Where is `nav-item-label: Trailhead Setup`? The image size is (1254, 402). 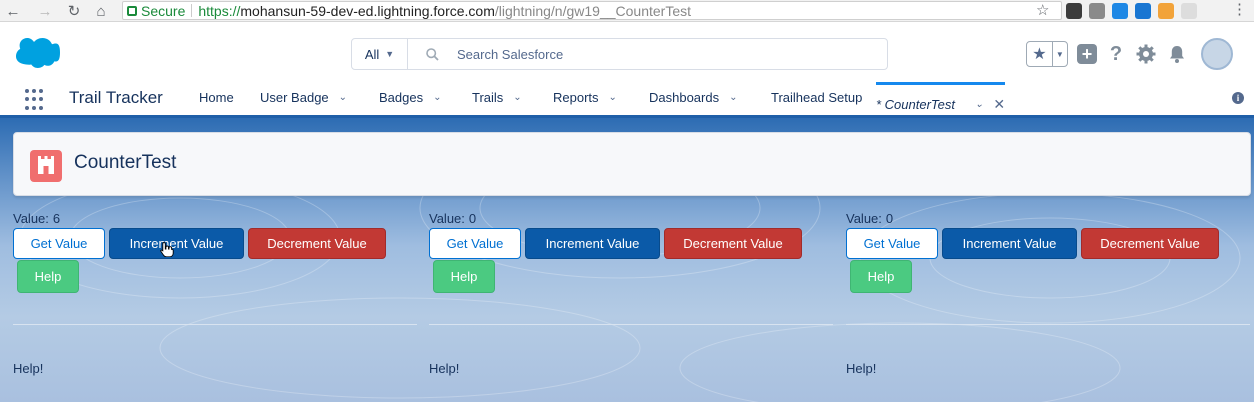
nav-item-label: Trailhead Setup is located at coordinates (817, 97).